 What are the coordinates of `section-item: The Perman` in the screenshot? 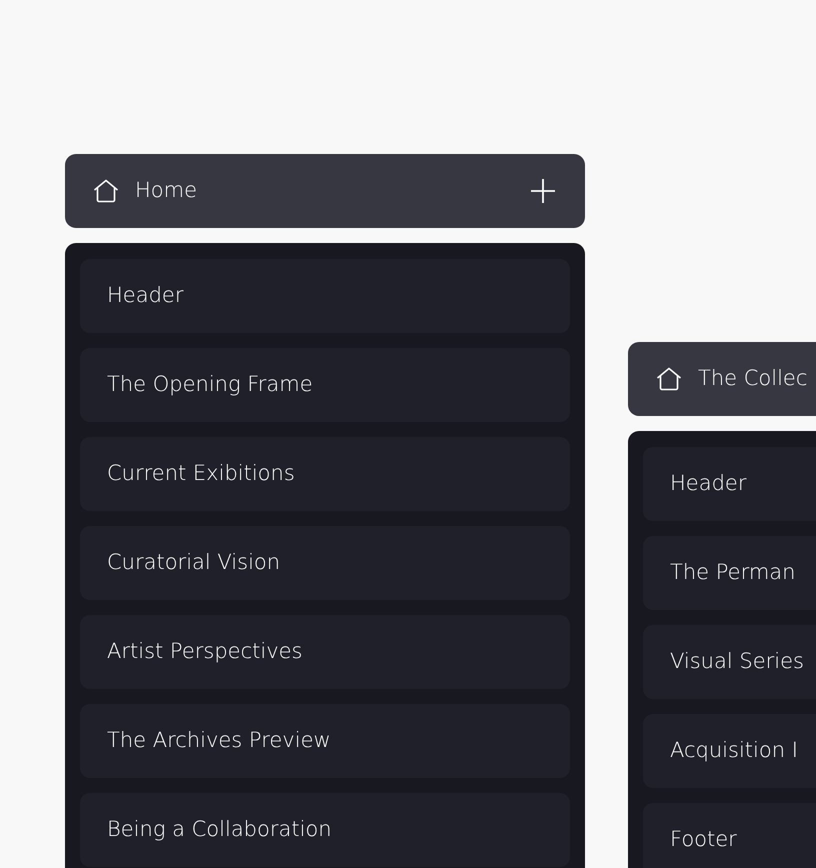 It's located at (729, 573).